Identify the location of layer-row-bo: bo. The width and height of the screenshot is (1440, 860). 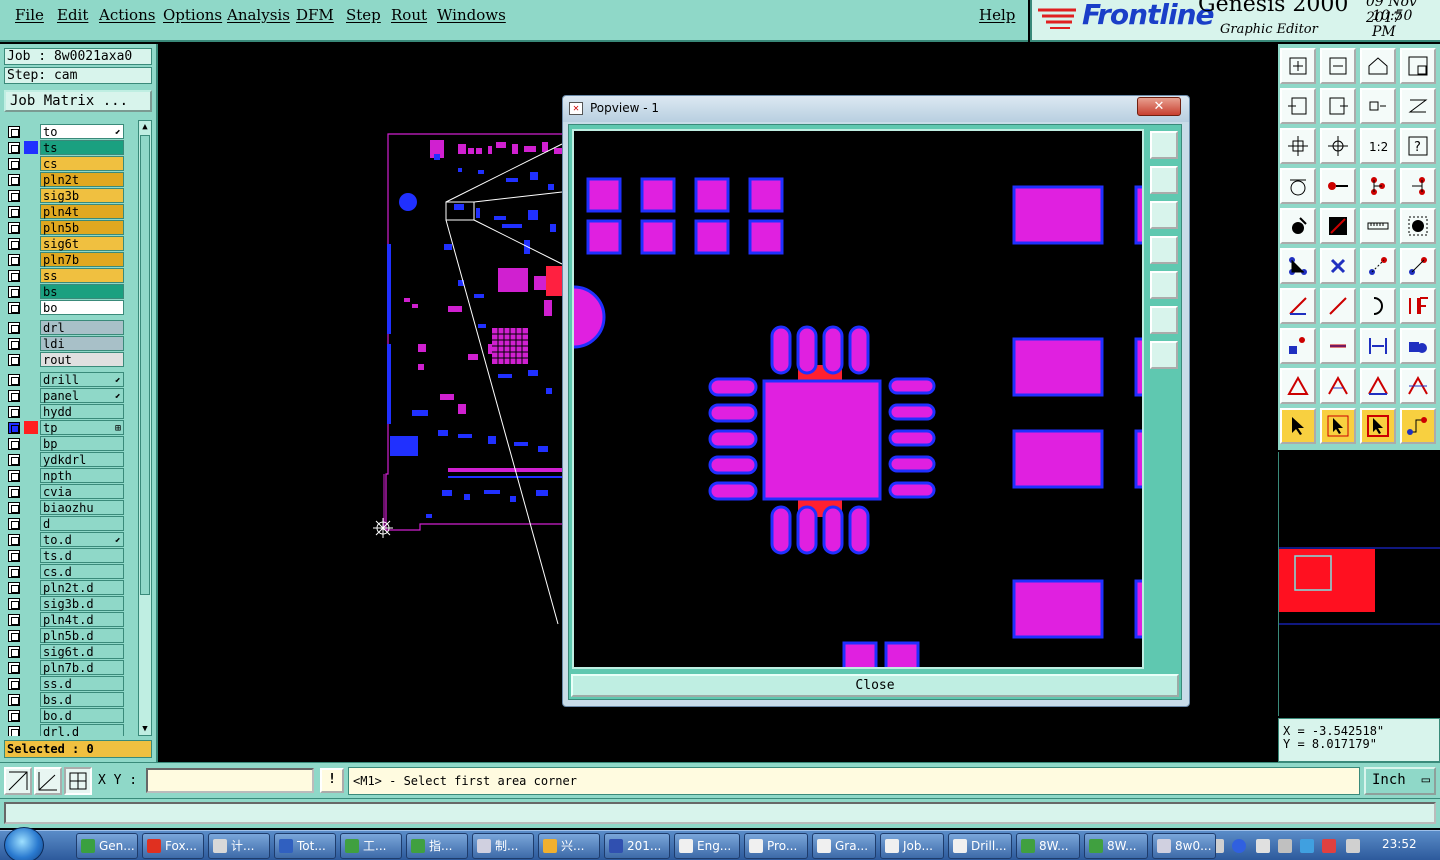
(71, 307).